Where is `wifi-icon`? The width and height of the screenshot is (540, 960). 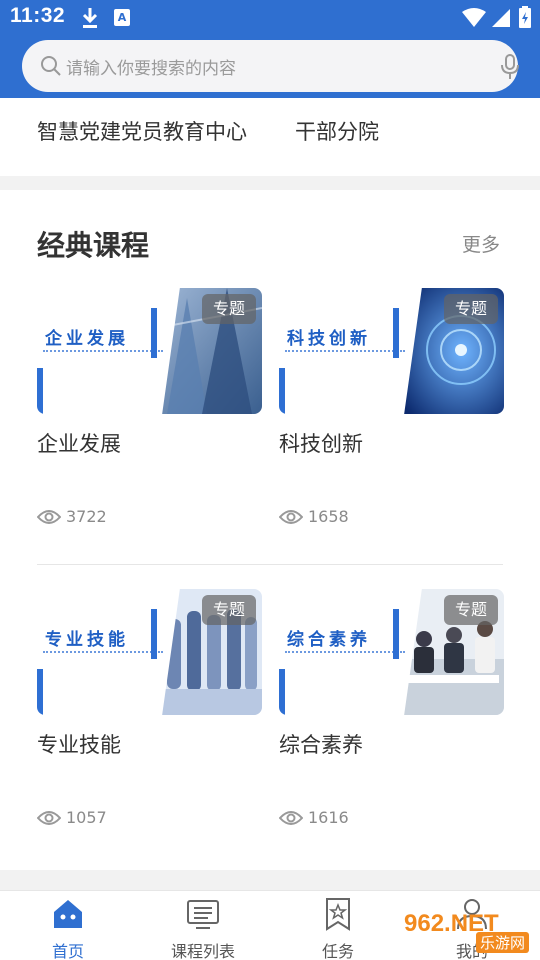 wifi-icon is located at coordinates (474, 17).